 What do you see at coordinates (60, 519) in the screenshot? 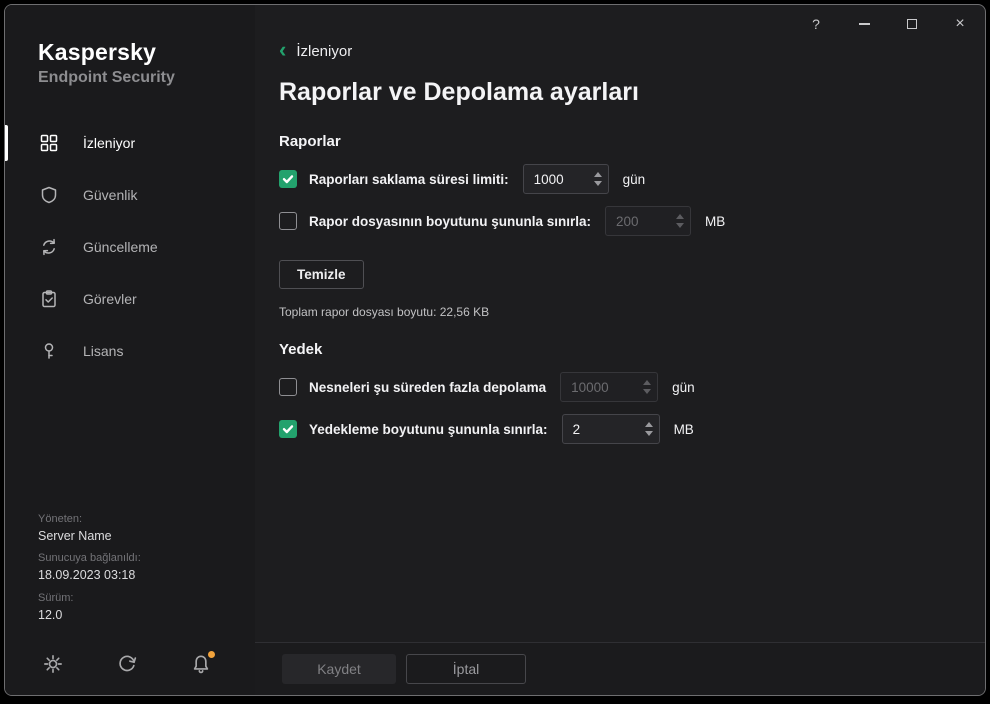
I see `managed-by-label: Yöneten:` at bounding box center [60, 519].